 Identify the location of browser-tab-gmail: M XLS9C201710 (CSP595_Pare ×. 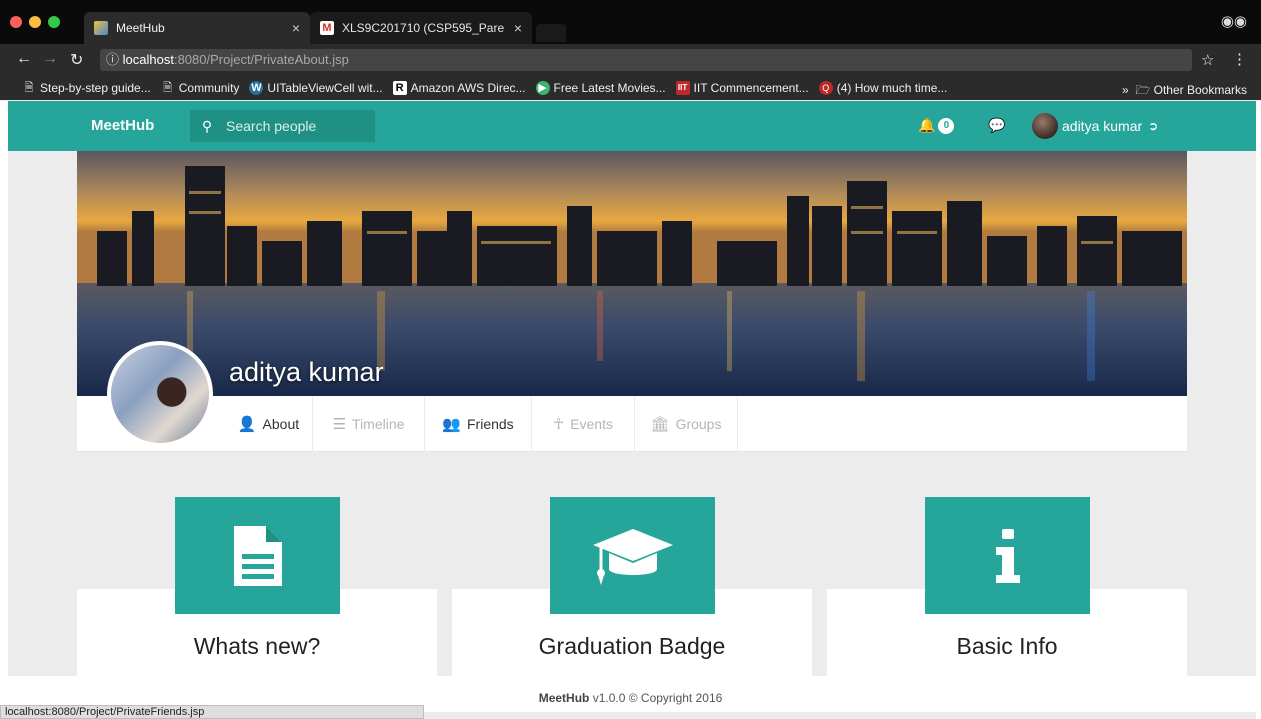
(421, 28).